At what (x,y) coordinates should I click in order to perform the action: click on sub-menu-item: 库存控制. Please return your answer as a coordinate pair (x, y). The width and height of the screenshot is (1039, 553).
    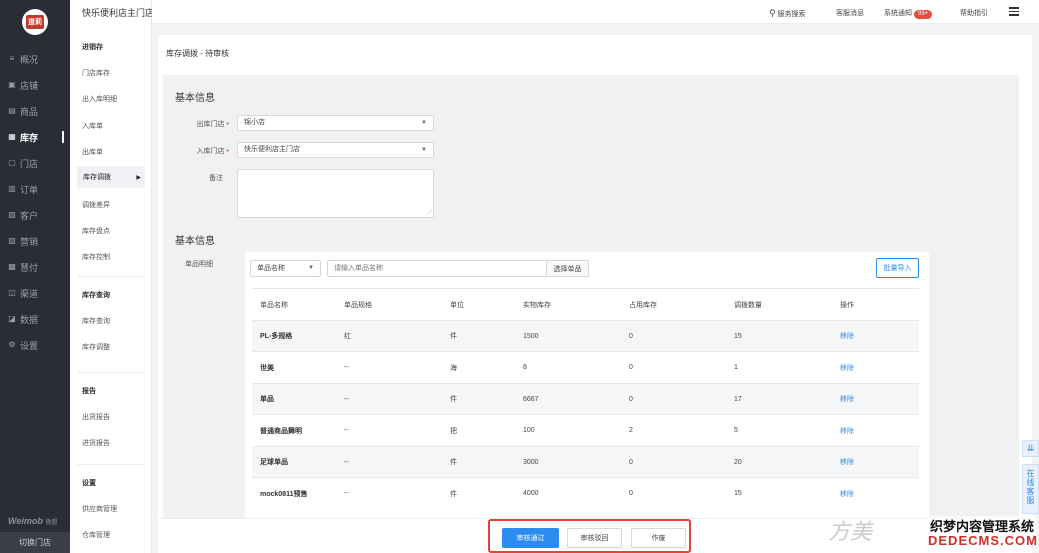
    Looking at the image, I should click on (96, 257).